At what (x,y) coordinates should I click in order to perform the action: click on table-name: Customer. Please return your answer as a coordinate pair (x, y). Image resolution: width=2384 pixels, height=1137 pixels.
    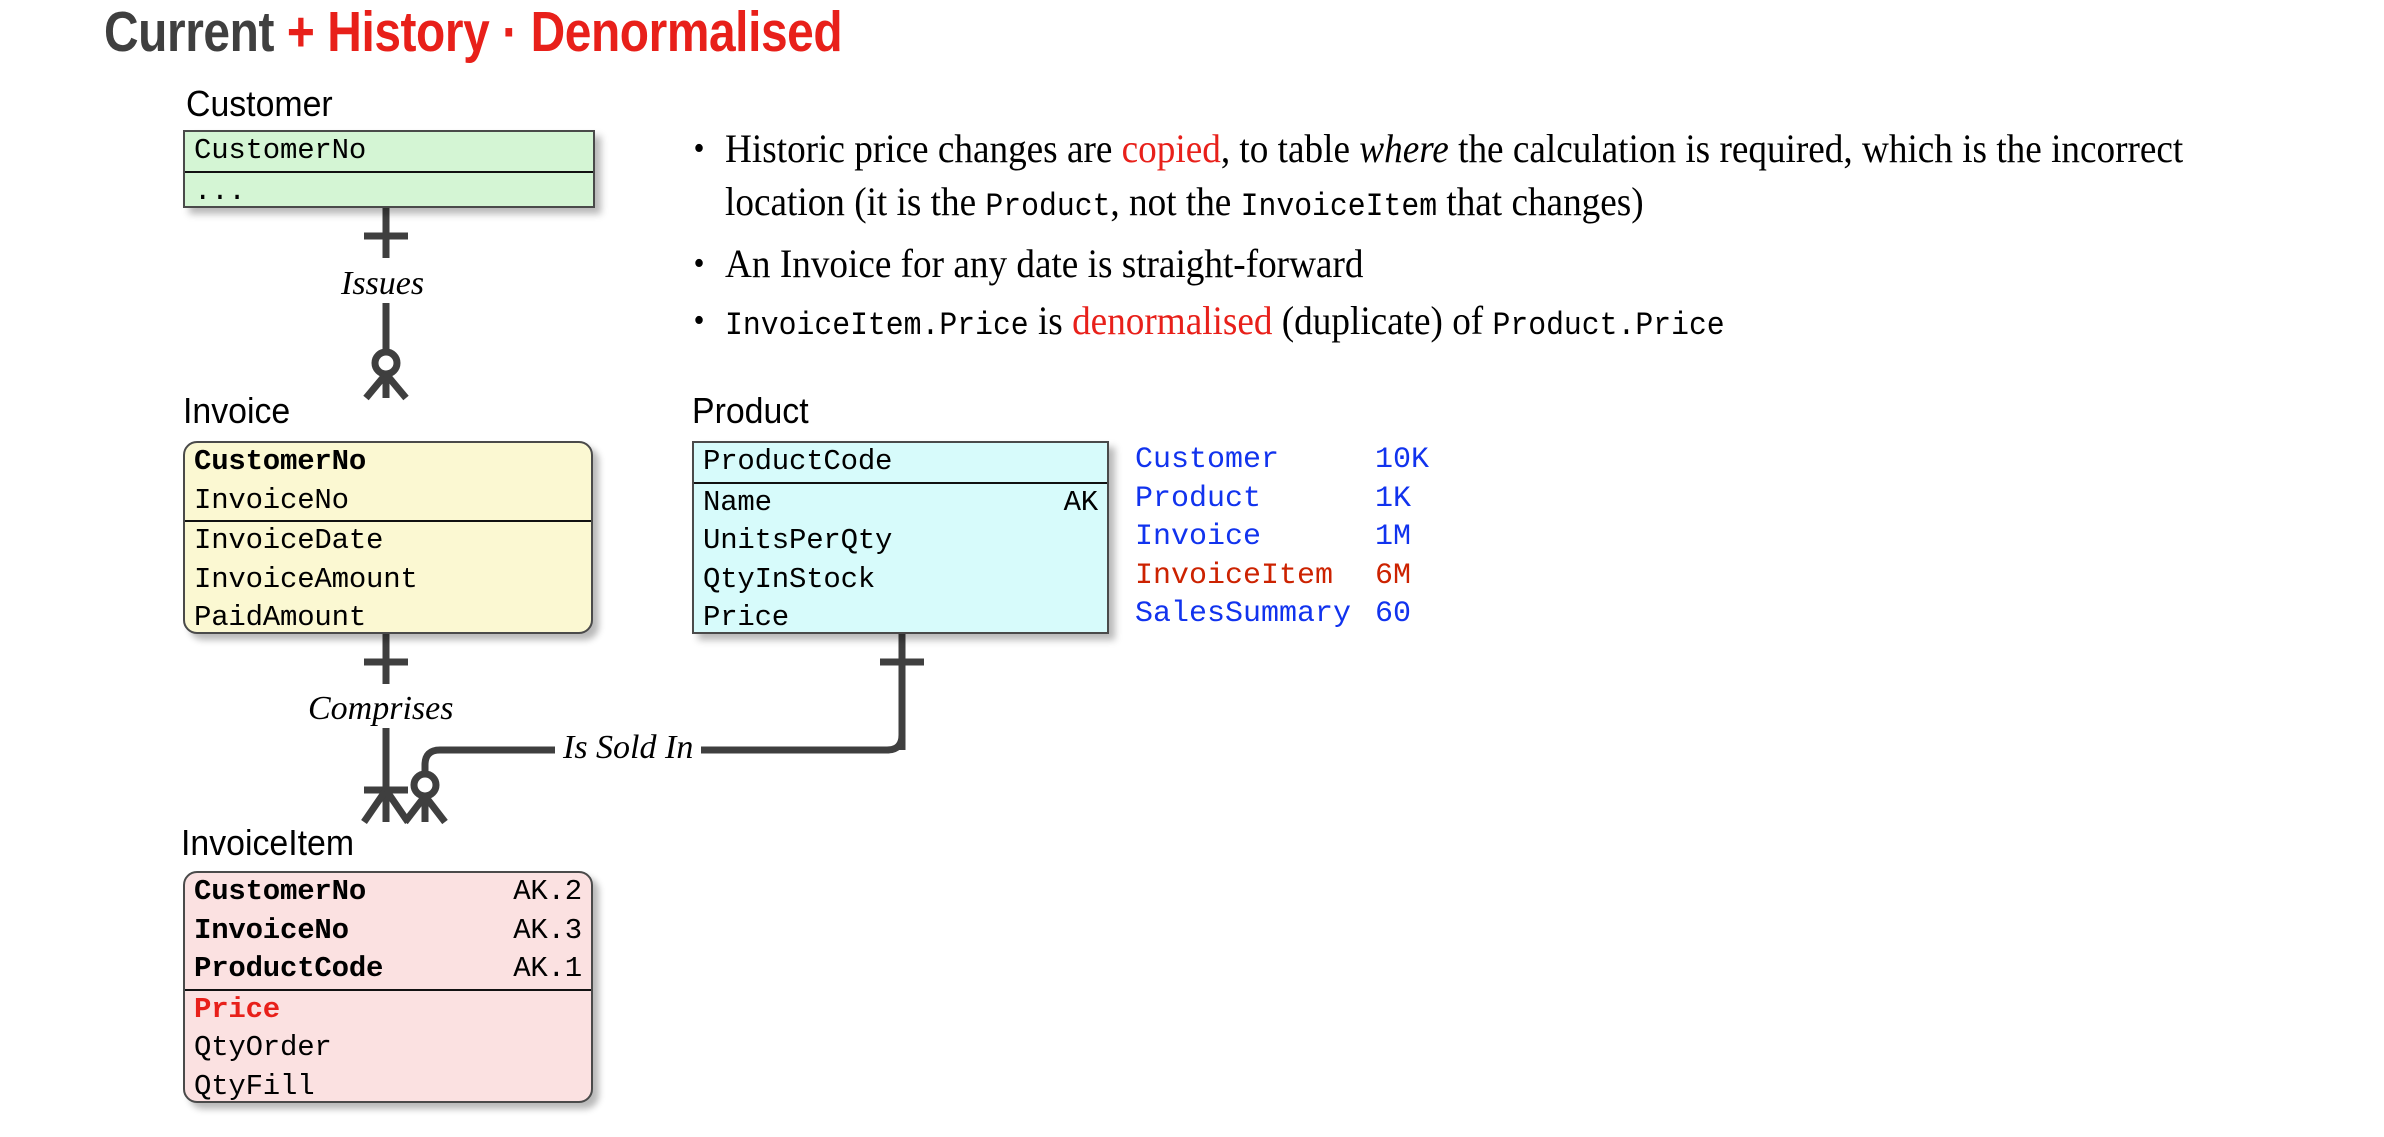
    Looking at the image, I should click on (1207, 460).